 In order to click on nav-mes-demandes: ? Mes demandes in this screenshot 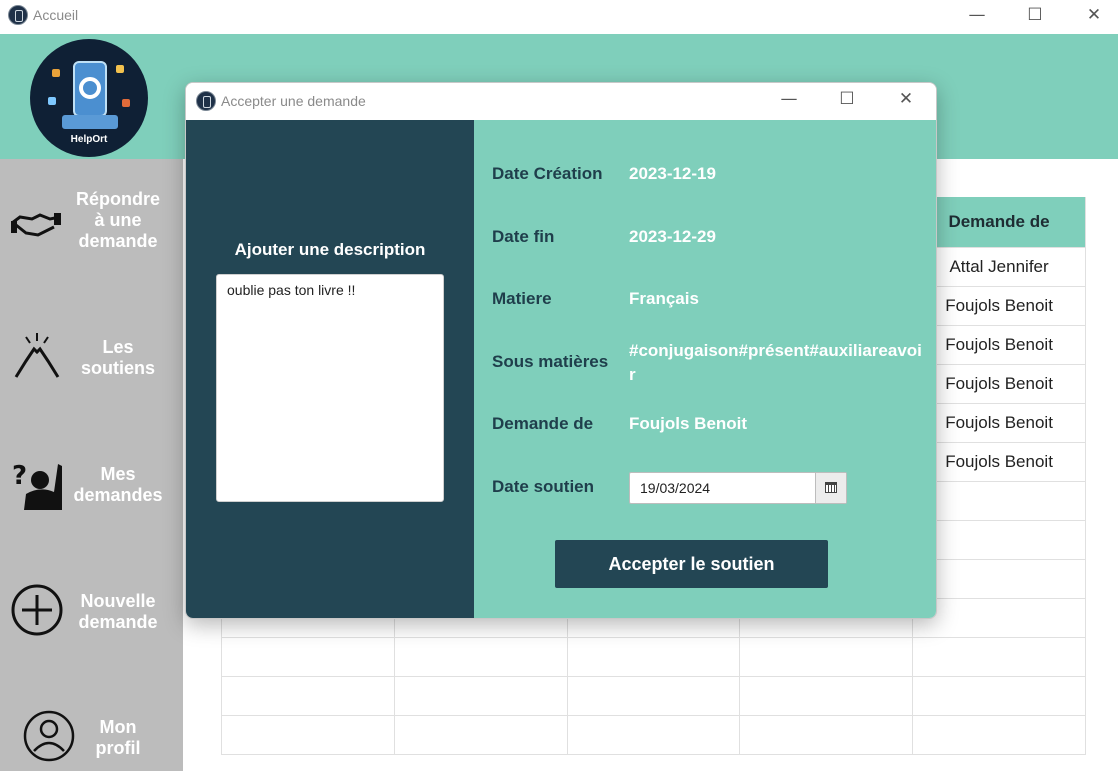, I will do `click(91, 486)`.